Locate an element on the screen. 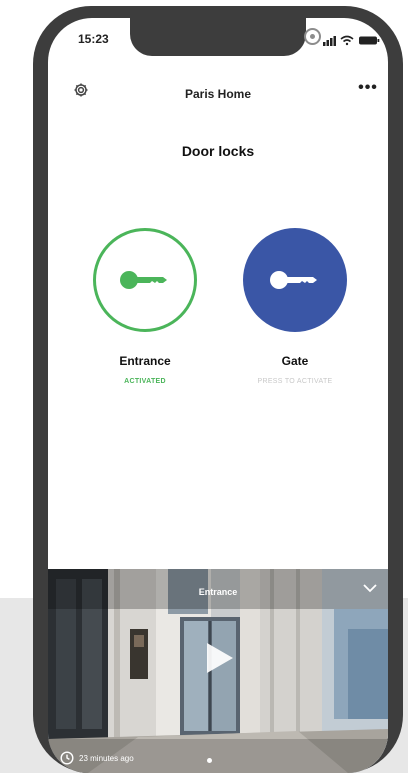 The image size is (408, 773). video-timestamp: 23 minutes ago is located at coordinates (97, 758).